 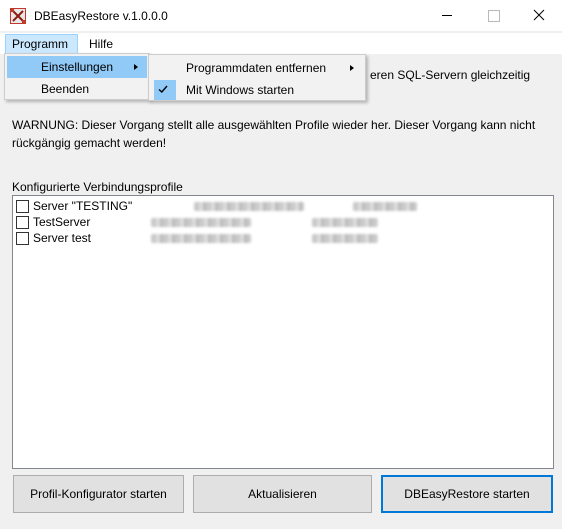 I want to click on menu-item-label: Einstellungen, so click(x=77, y=67).